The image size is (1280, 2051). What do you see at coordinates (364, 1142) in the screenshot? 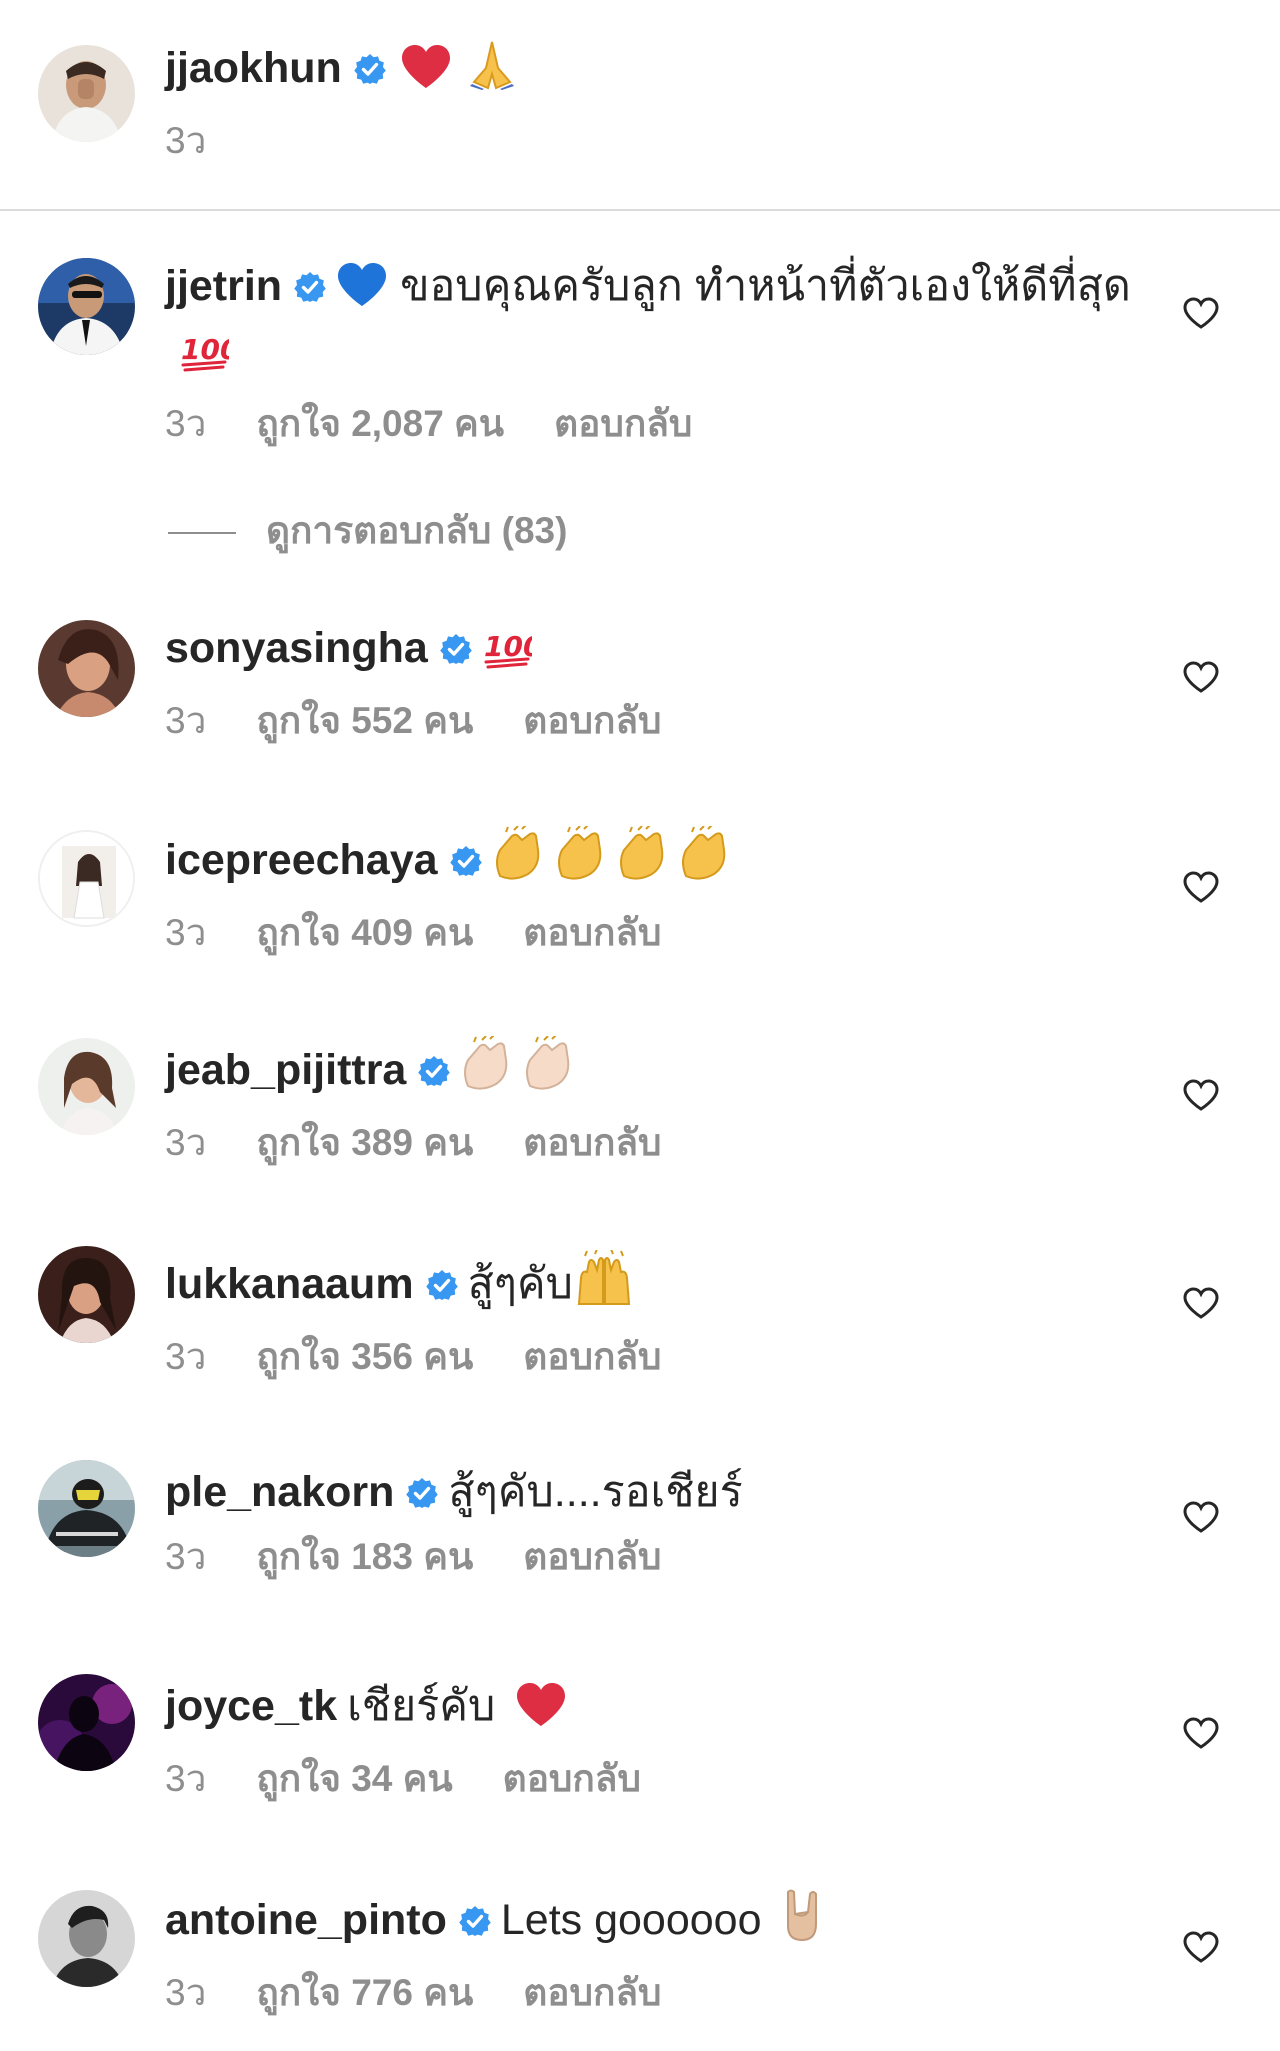
I see `likes-count: ถูกใจ 389 คน` at bounding box center [364, 1142].